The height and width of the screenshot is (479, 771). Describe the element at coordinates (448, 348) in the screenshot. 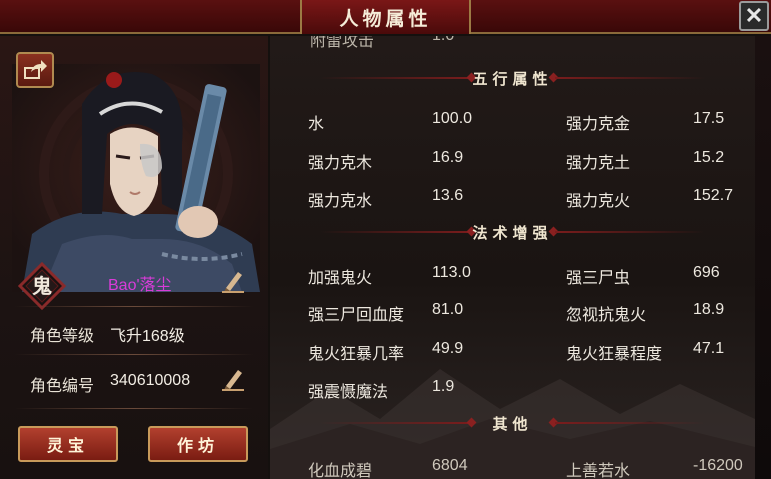

I see `attr-value: 49.9` at that location.